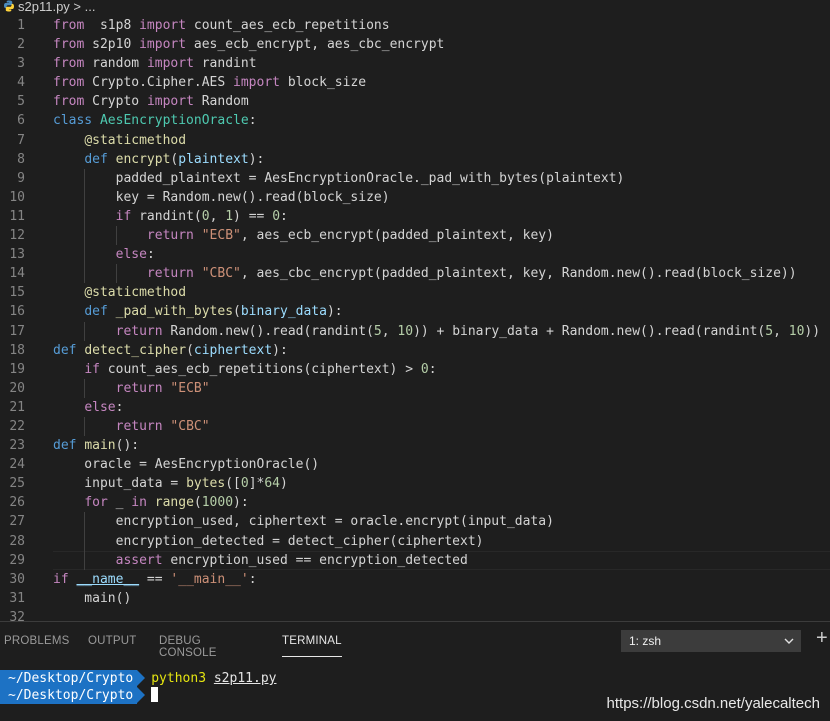  I want to click on tab-output: OUTPUT, so click(112, 641).